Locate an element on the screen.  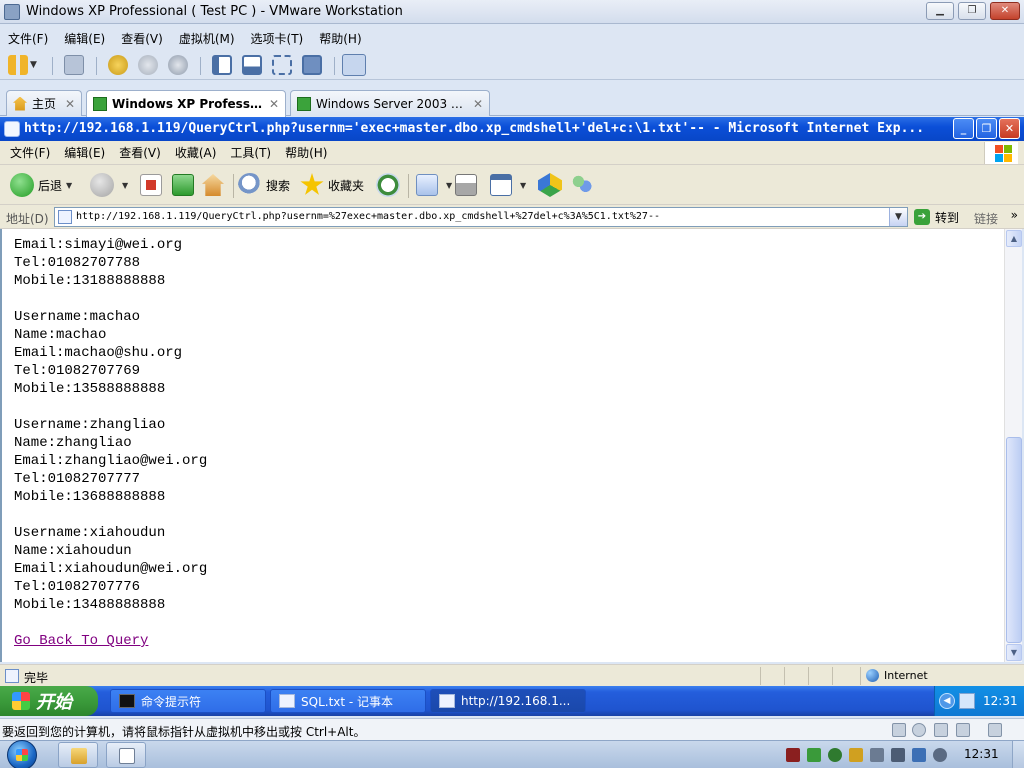
edit-button: ▼ is located at coordinates (508, 185).